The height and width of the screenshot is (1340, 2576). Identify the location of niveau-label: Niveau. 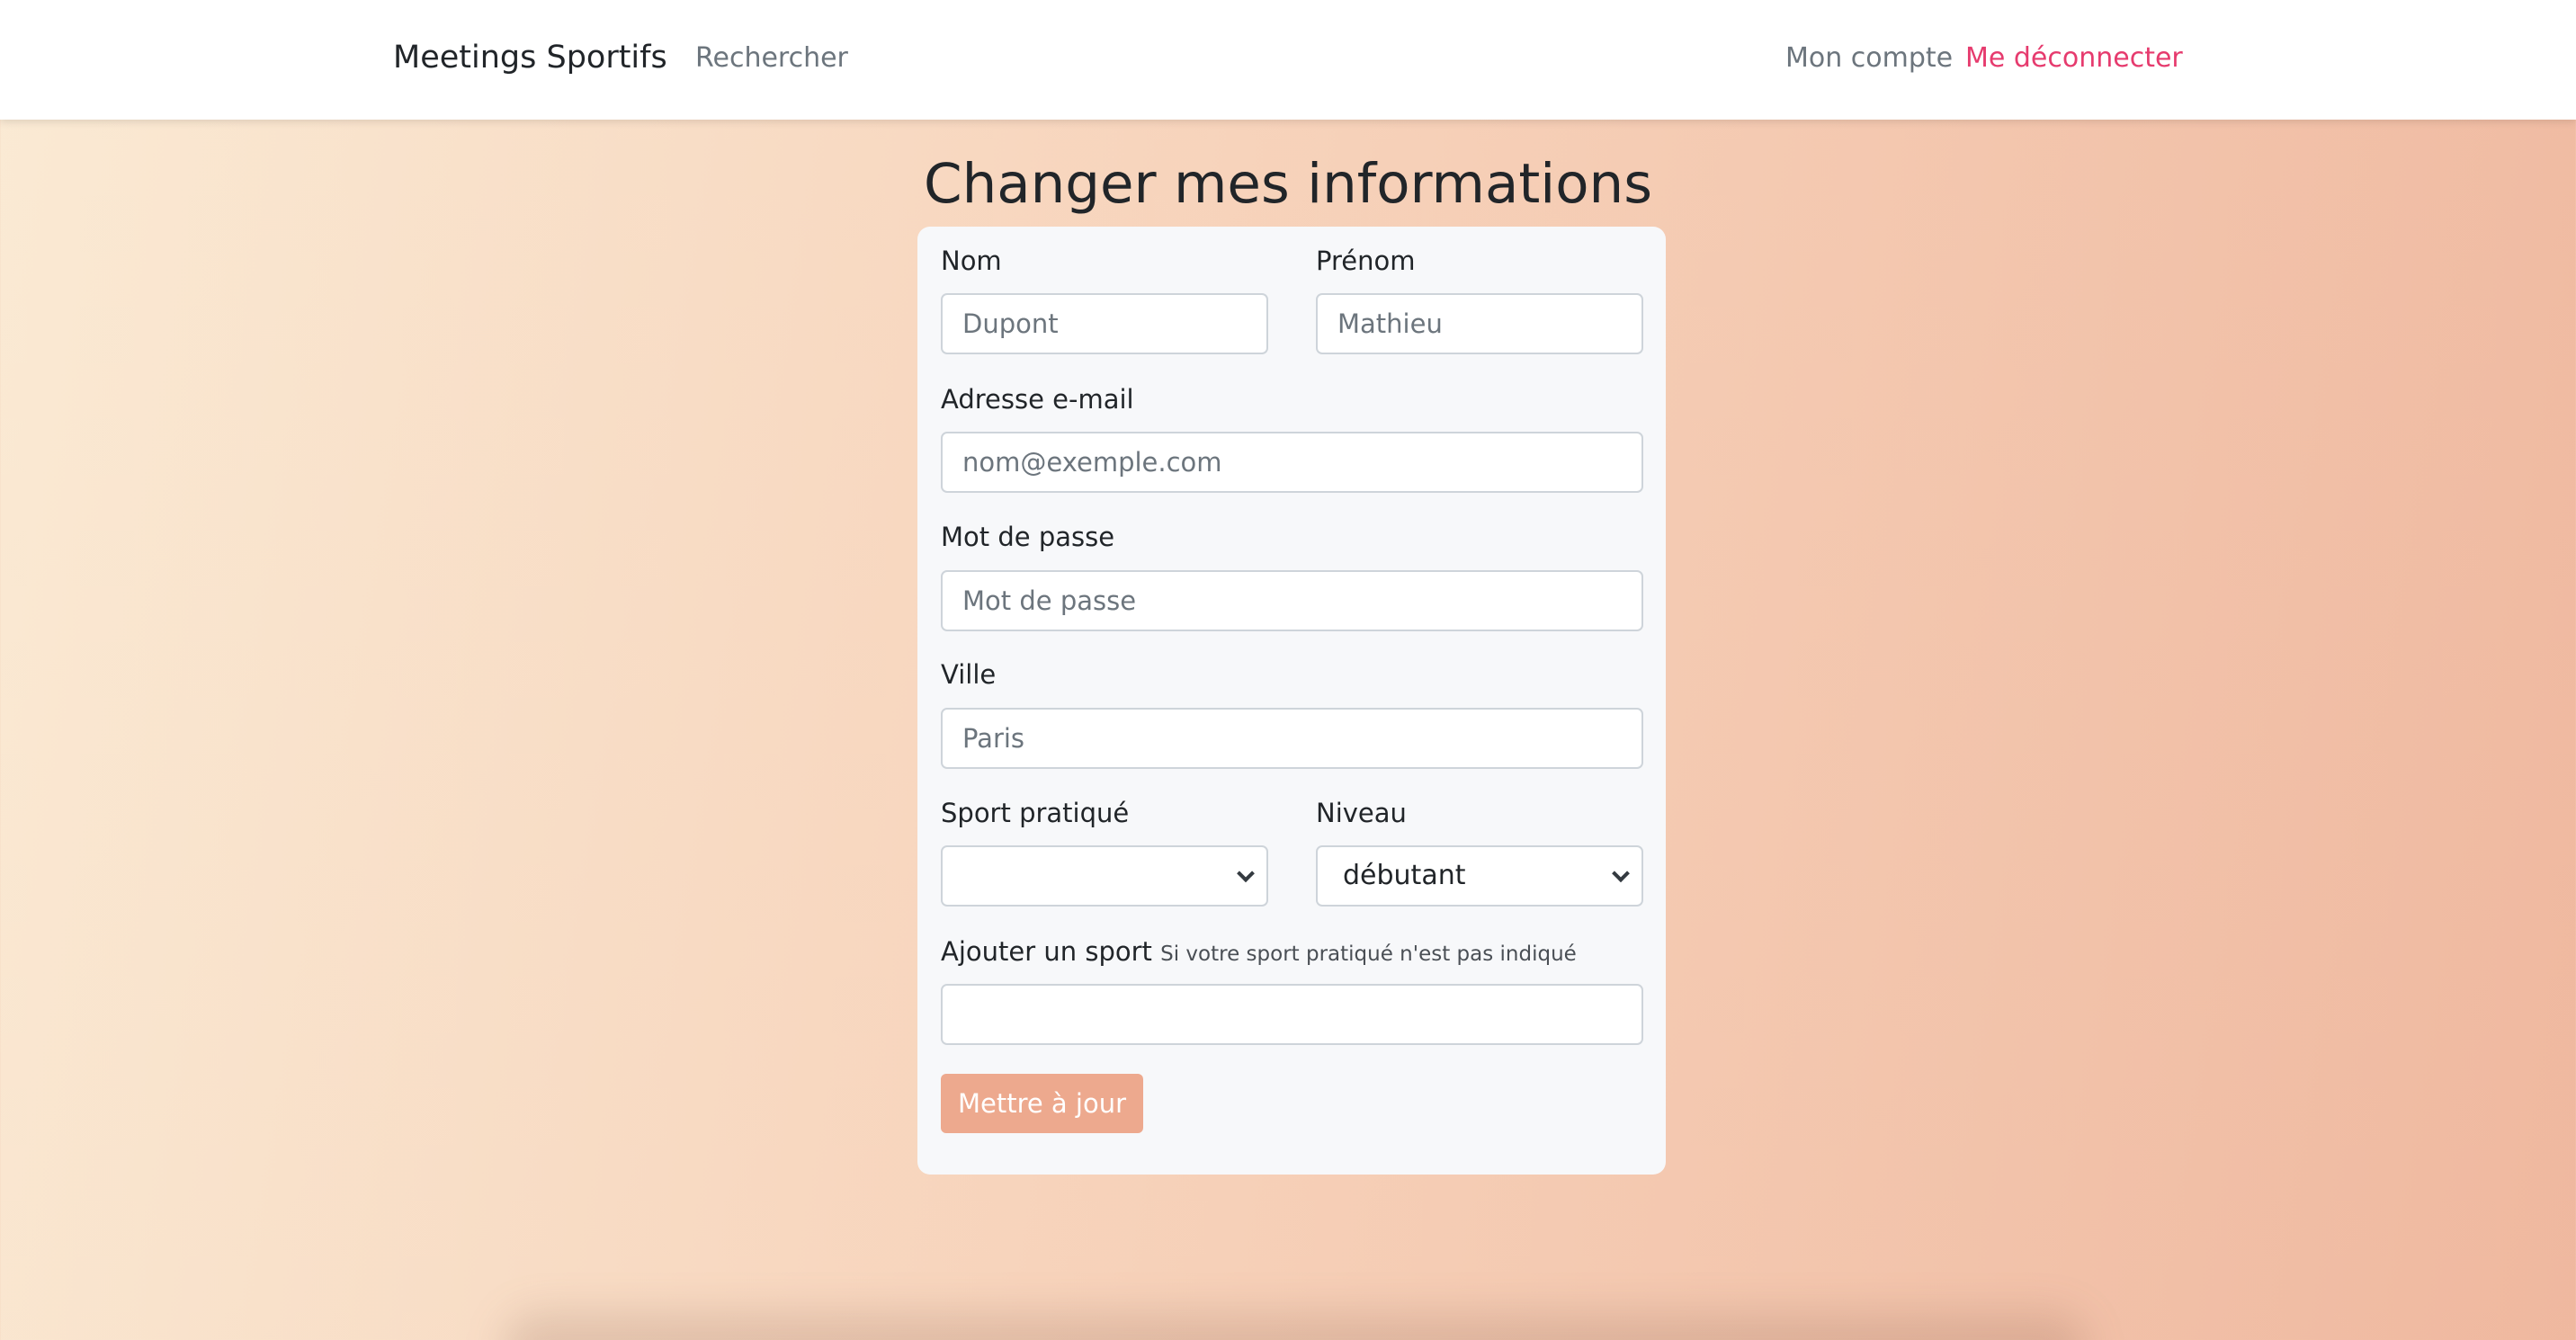
(1361, 813).